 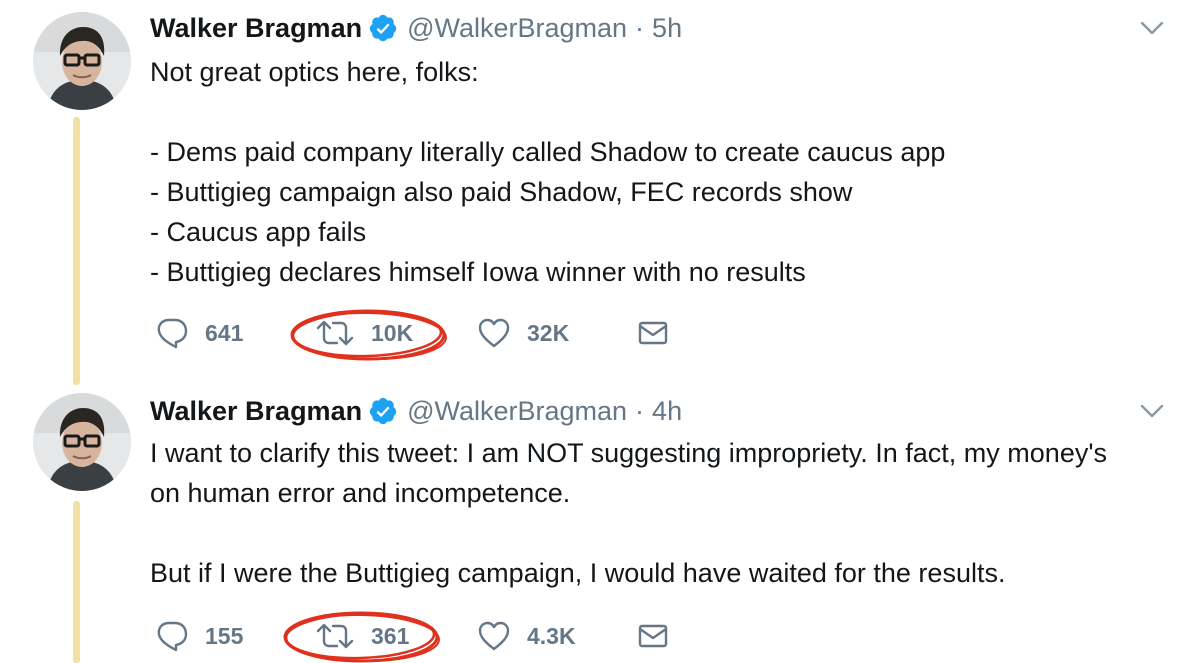 What do you see at coordinates (364, 333) in the screenshot?
I see `retweet-button: 10K` at bounding box center [364, 333].